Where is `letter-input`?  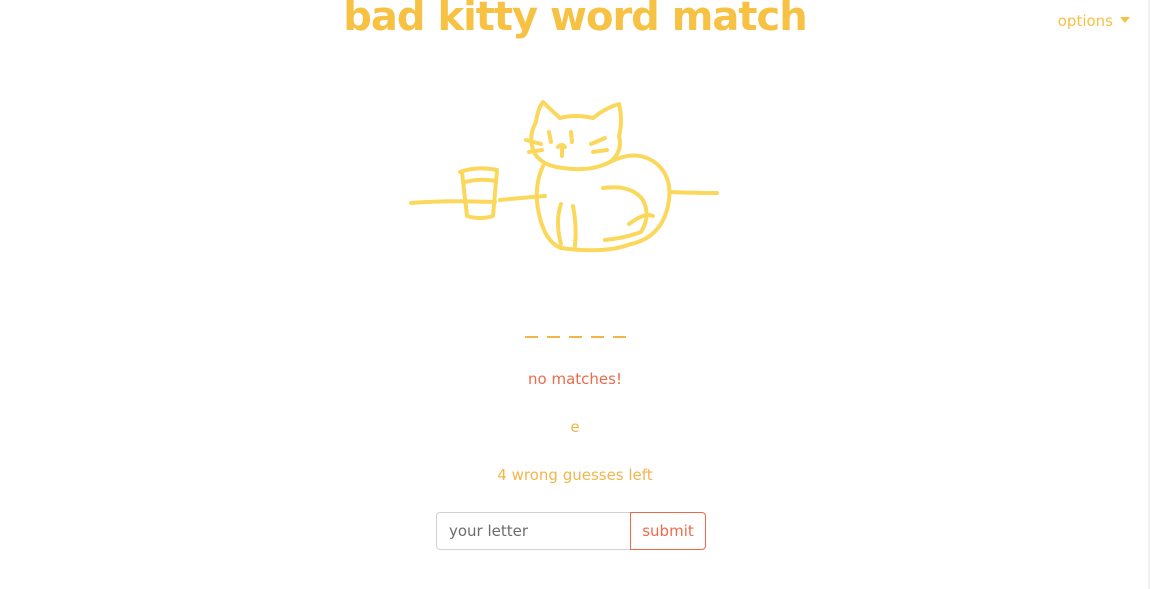 letter-input is located at coordinates (533, 531).